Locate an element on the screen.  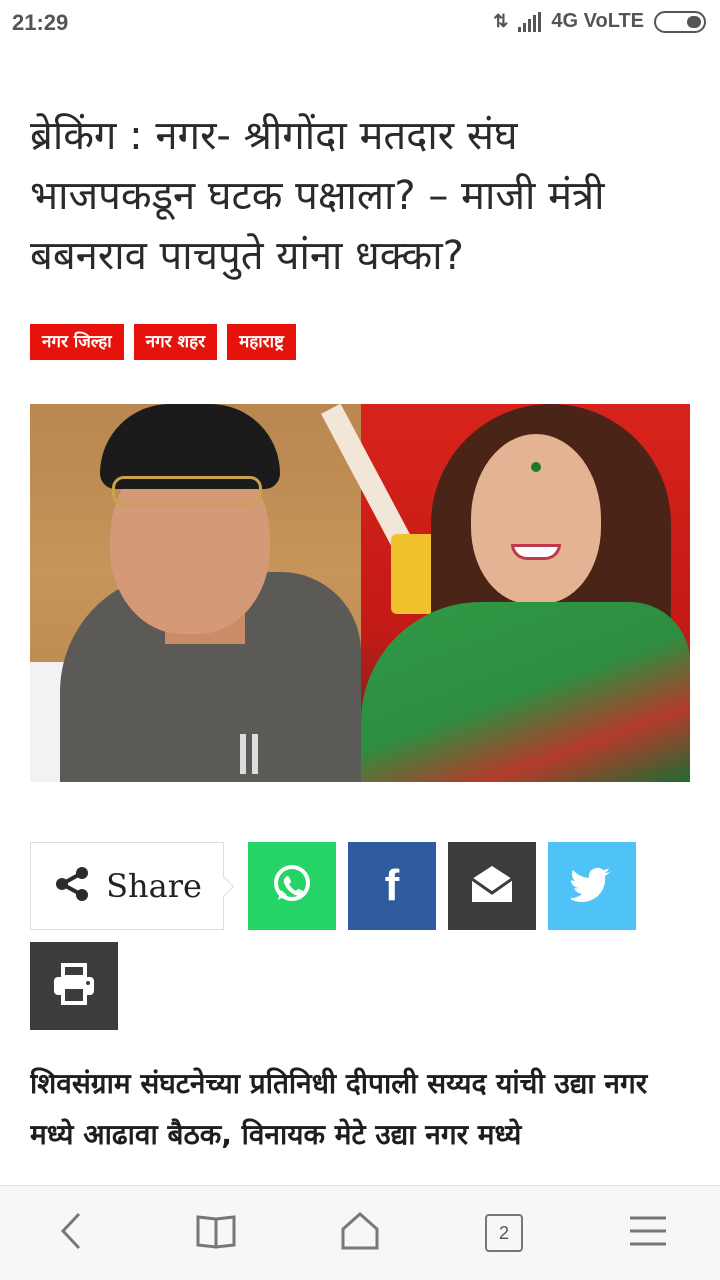
book-icon is located at coordinates (216, 1233).